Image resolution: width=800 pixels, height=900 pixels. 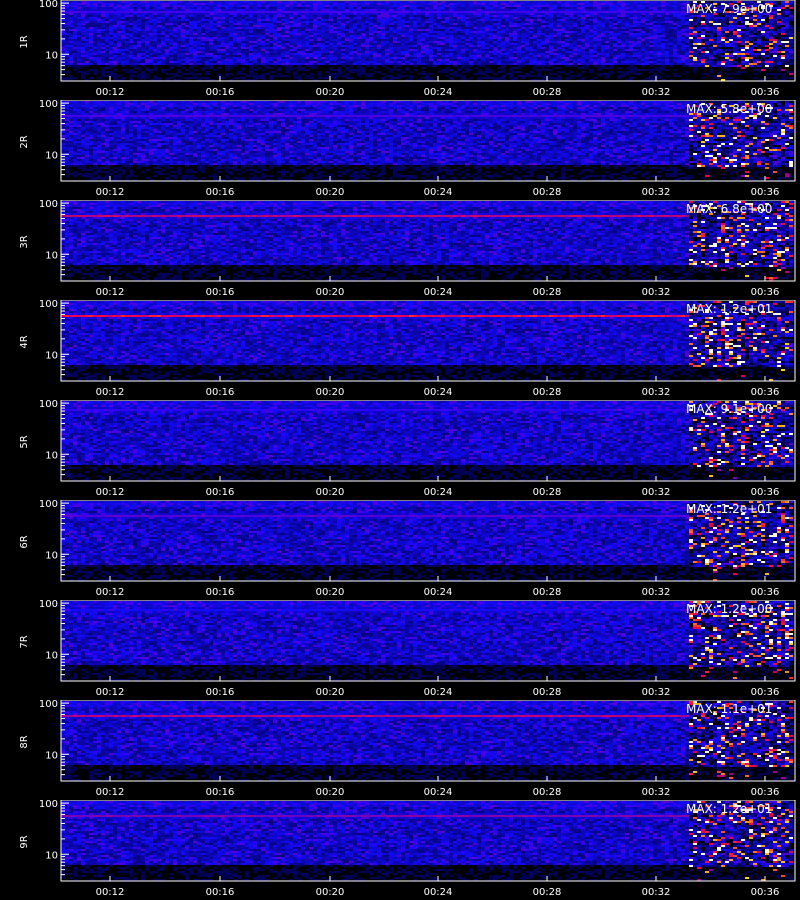 I want to click on detector-label: 8R, so click(x=26, y=742).